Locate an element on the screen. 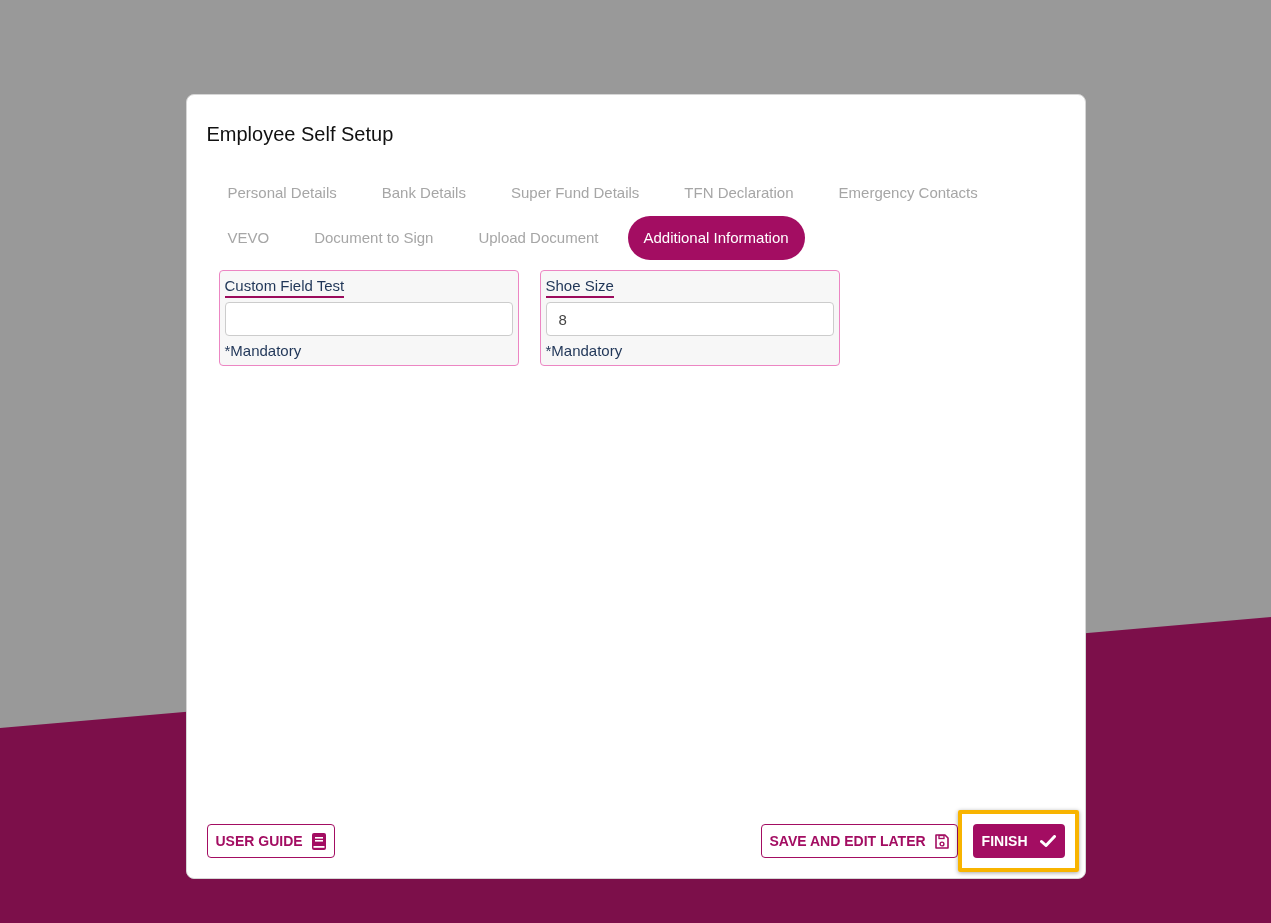 Image resolution: width=1271 pixels, height=923 pixels. check-icon is located at coordinates (1047, 841).